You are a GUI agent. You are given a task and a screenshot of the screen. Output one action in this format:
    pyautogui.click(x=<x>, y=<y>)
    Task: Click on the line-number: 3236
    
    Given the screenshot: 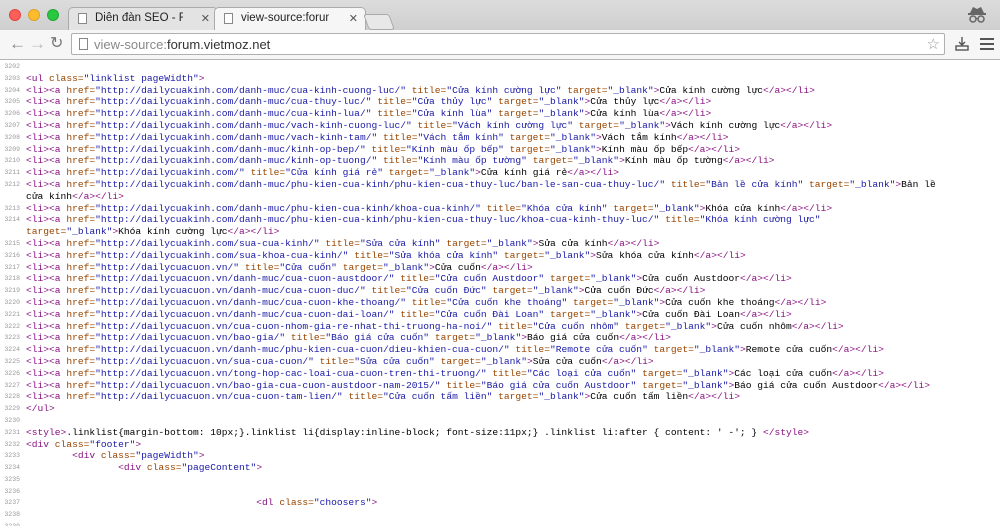 What is the action you would take?
    pyautogui.click(x=12, y=491)
    